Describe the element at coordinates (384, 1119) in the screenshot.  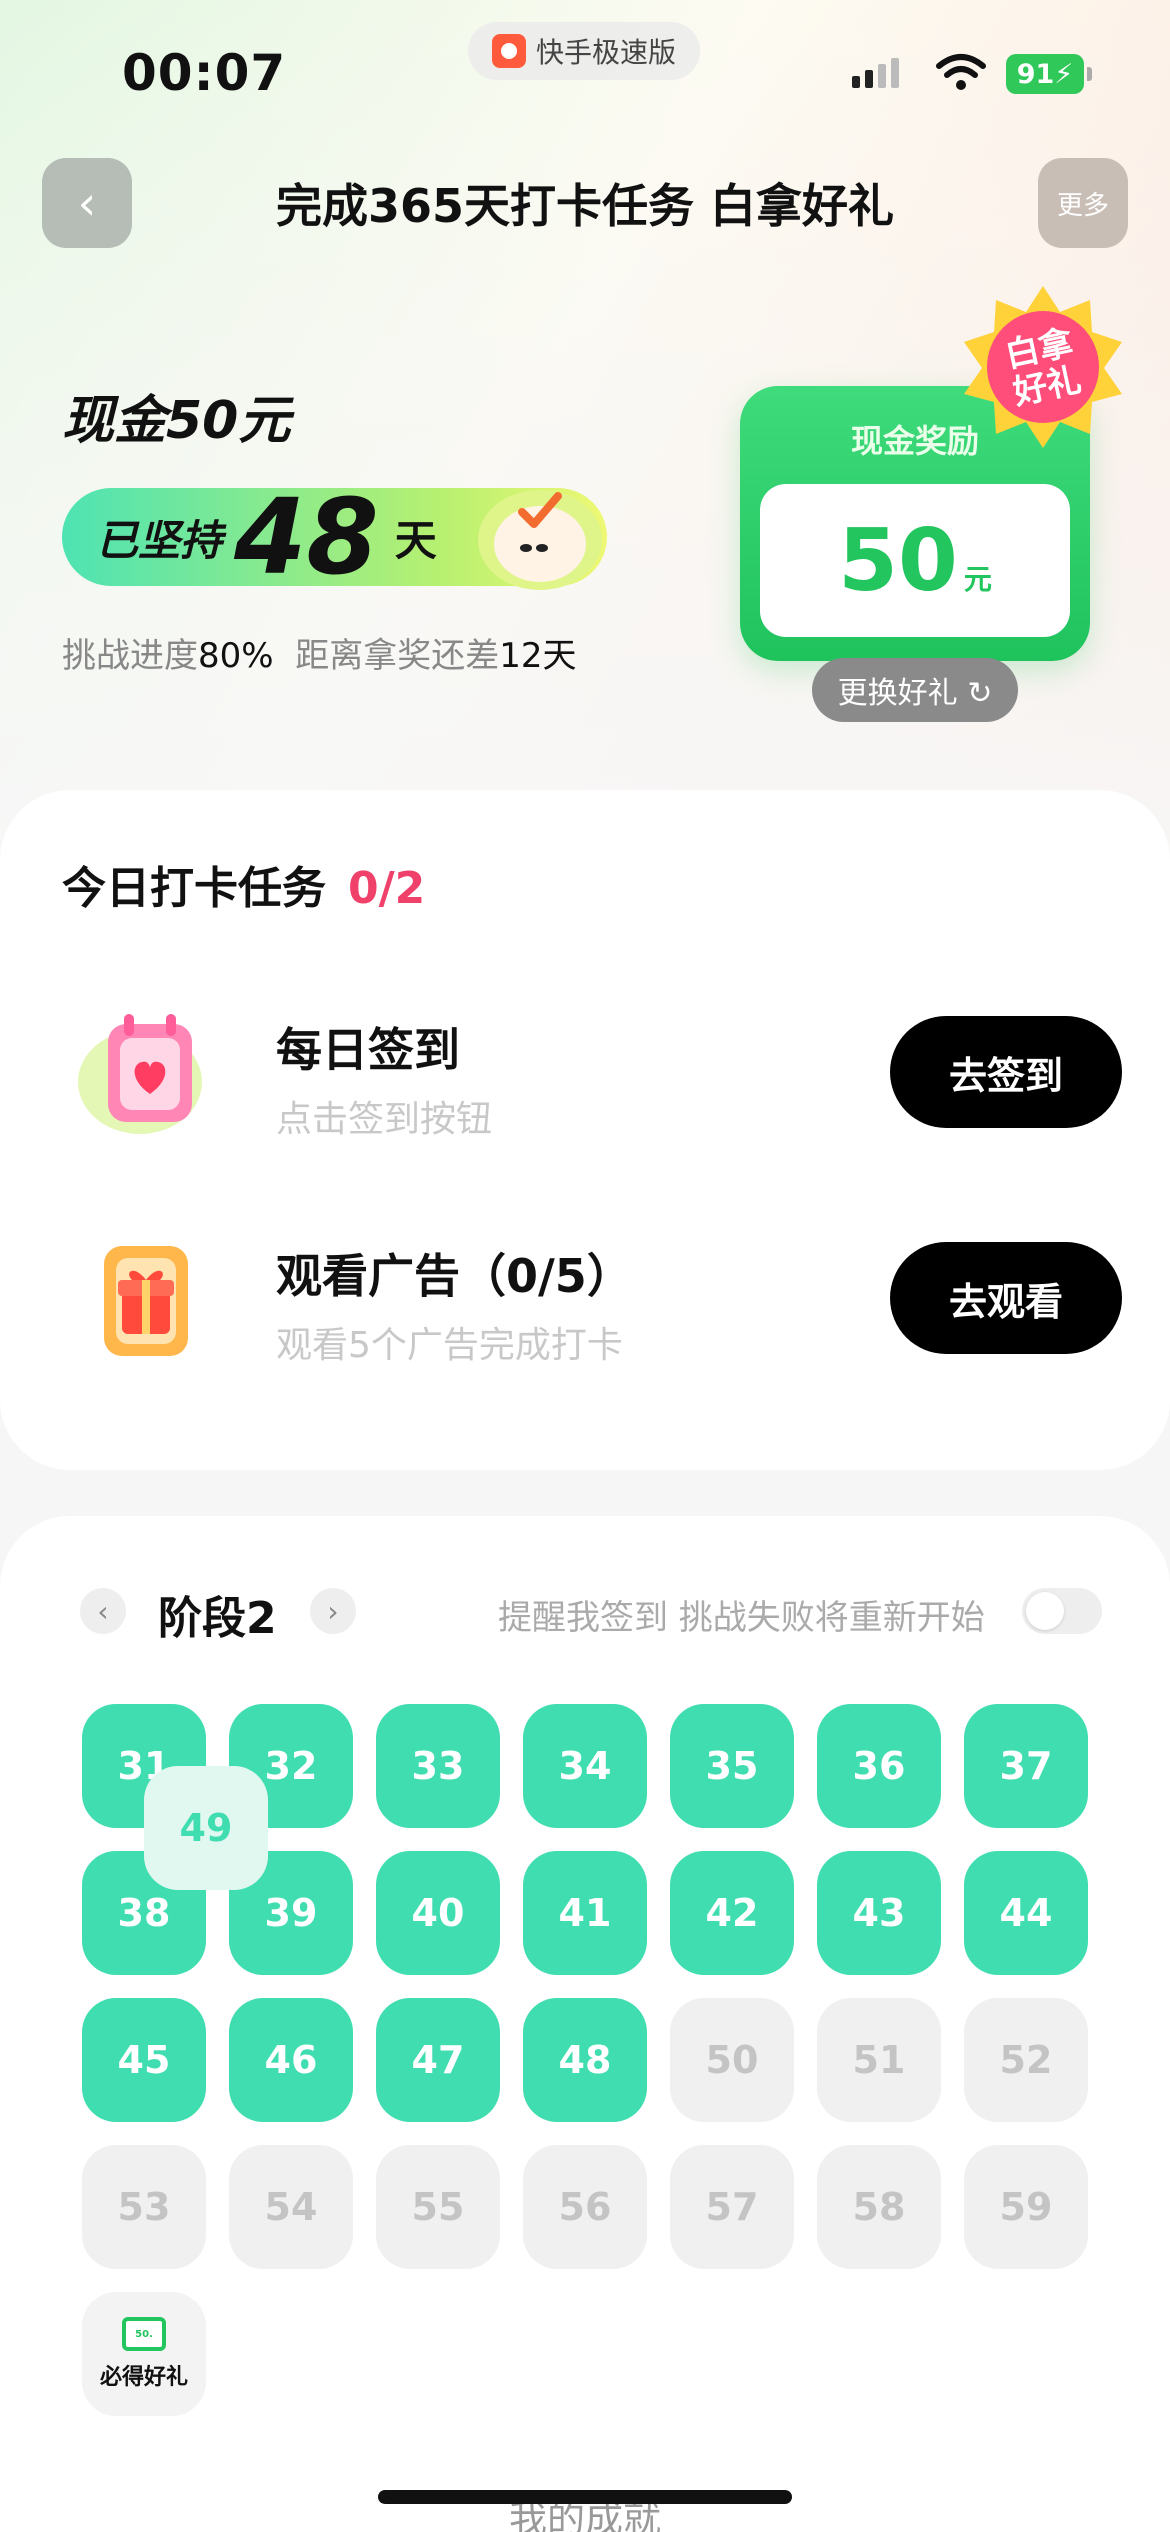
I see `task-subtitle: 点击签到按钮` at that location.